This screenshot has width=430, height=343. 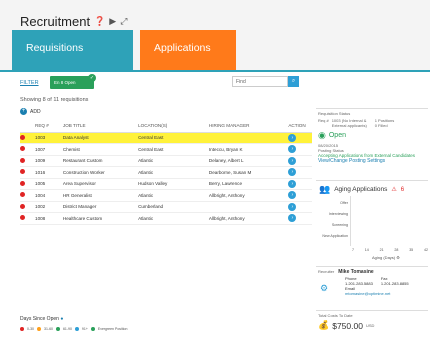 I want to click on showing-count: Showing 8 of 11 requisitions, so click(x=54, y=100).